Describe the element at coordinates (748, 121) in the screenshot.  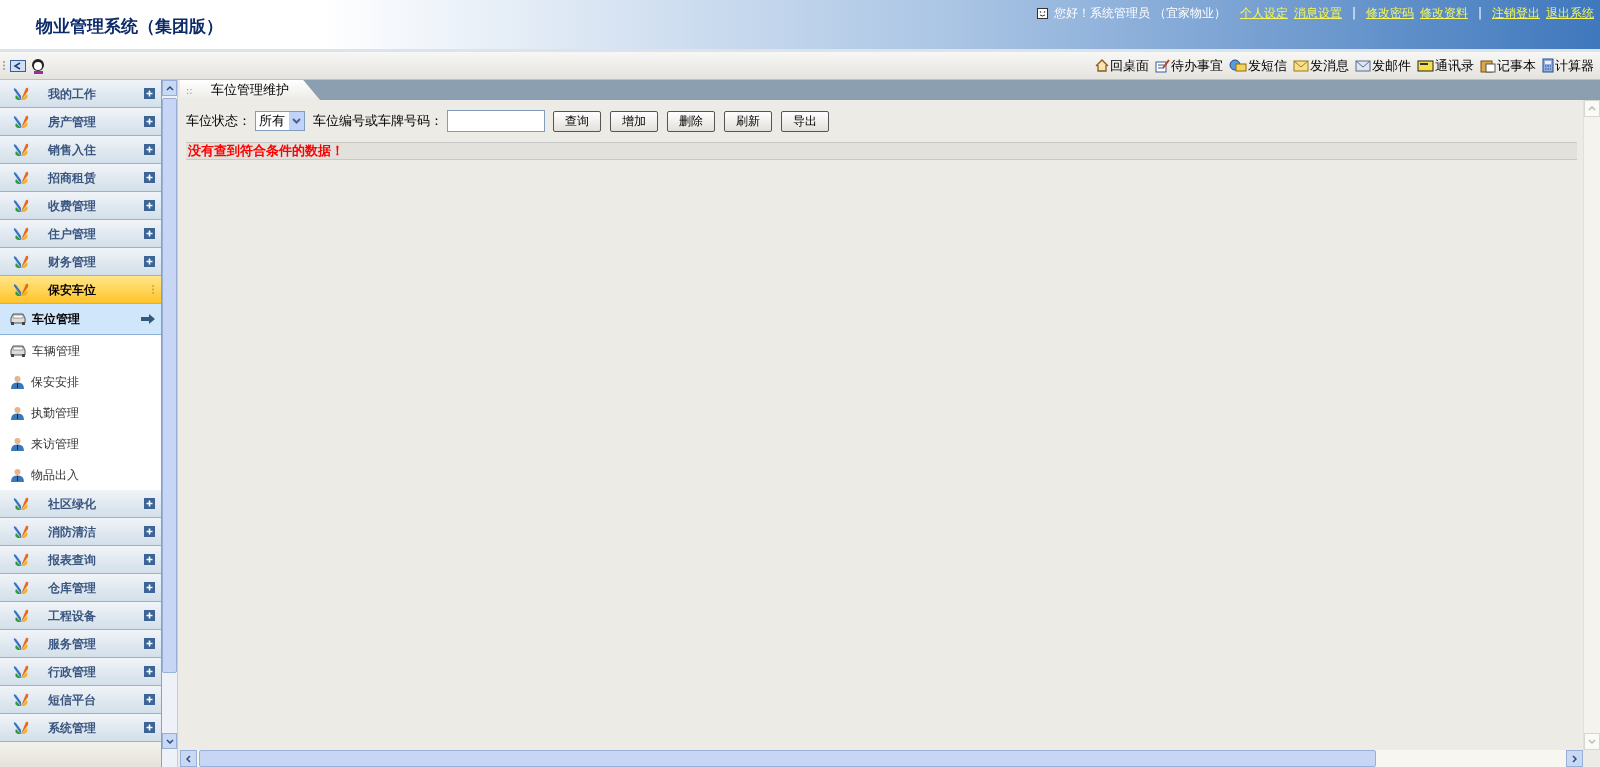
I see `action-button: 刷新` at that location.